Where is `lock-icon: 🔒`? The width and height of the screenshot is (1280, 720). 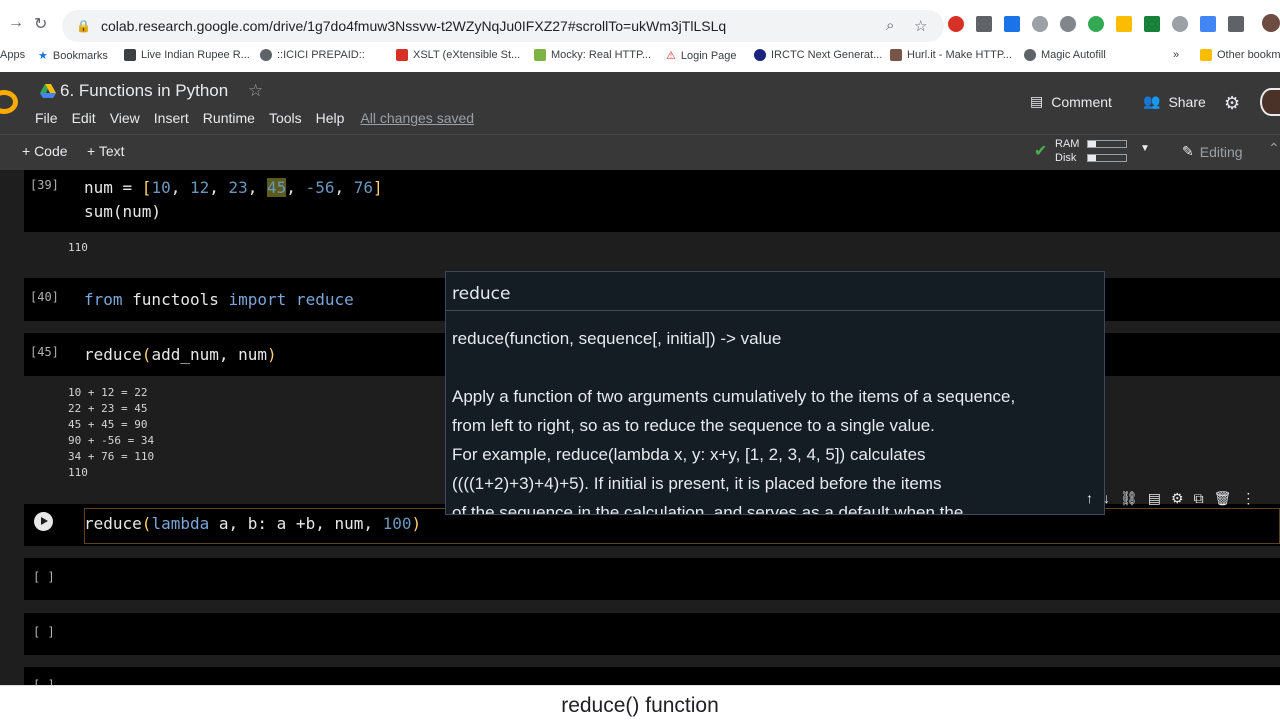
lock-icon: 🔒 is located at coordinates (83, 26).